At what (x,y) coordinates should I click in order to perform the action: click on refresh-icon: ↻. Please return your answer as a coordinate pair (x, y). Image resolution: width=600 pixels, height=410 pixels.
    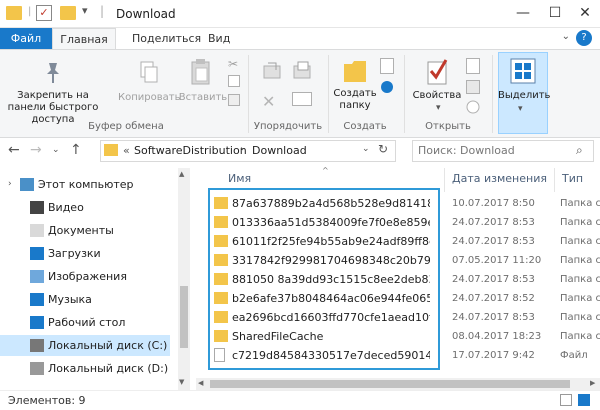
    Looking at the image, I should click on (383, 149).